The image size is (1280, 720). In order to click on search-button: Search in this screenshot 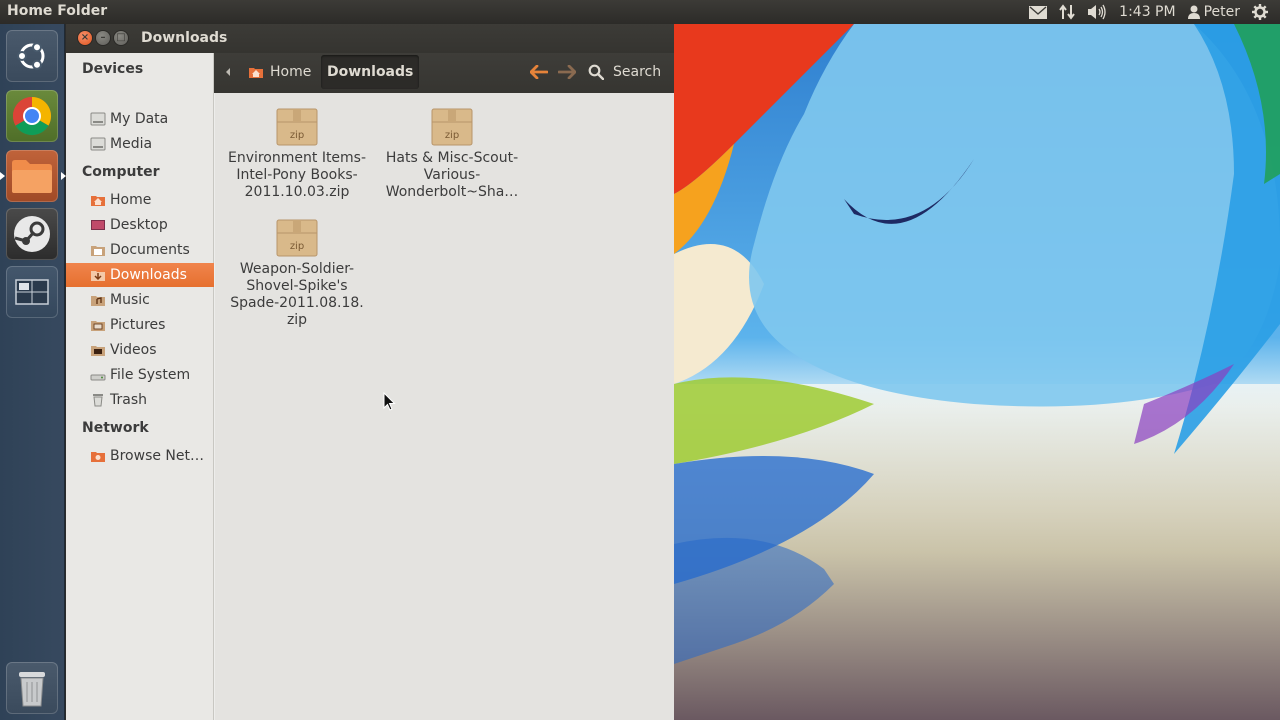, I will do `click(631, 72)`.